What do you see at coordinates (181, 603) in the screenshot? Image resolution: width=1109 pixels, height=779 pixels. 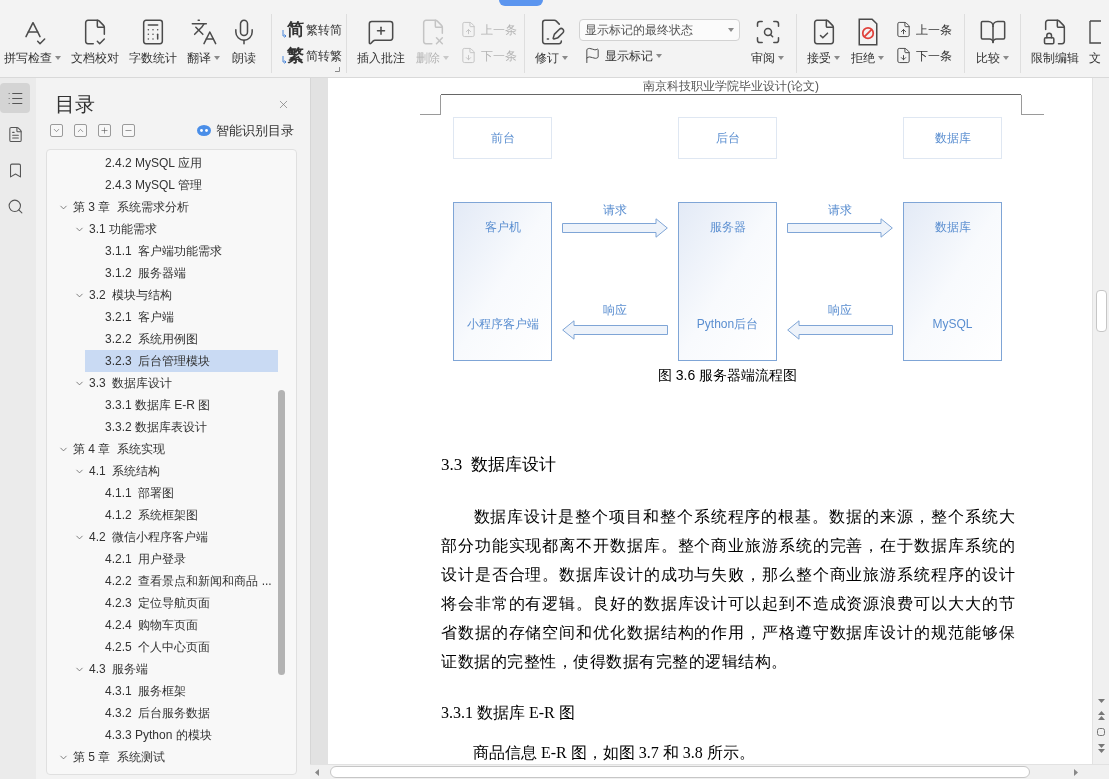 I see `toc-item: 4.2.3 定位导航页面` at bounding box center [181, 603].